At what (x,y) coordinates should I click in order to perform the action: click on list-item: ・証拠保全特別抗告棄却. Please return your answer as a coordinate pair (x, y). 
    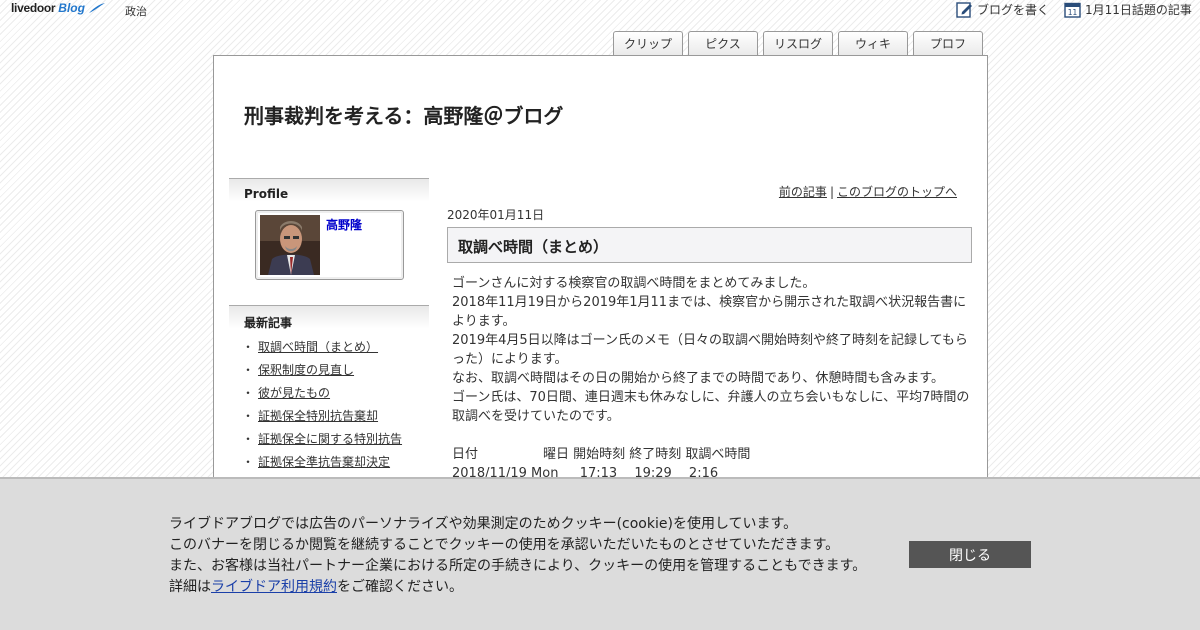
    Looking at the image, I should click on (310, 416).